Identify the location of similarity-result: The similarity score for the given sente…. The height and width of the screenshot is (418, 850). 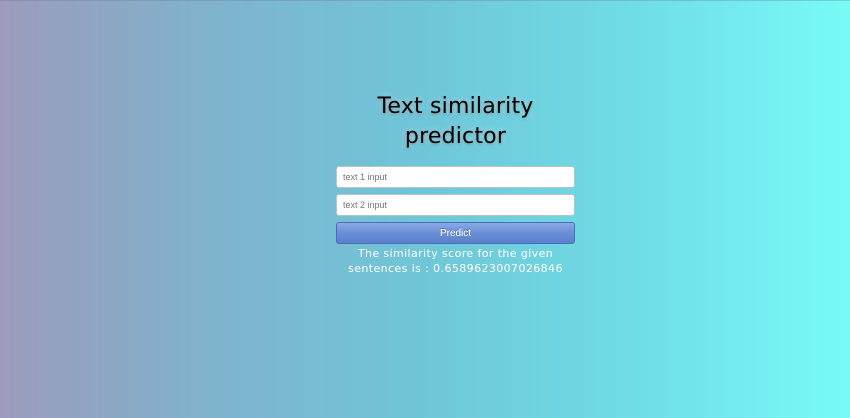
(455, 261).